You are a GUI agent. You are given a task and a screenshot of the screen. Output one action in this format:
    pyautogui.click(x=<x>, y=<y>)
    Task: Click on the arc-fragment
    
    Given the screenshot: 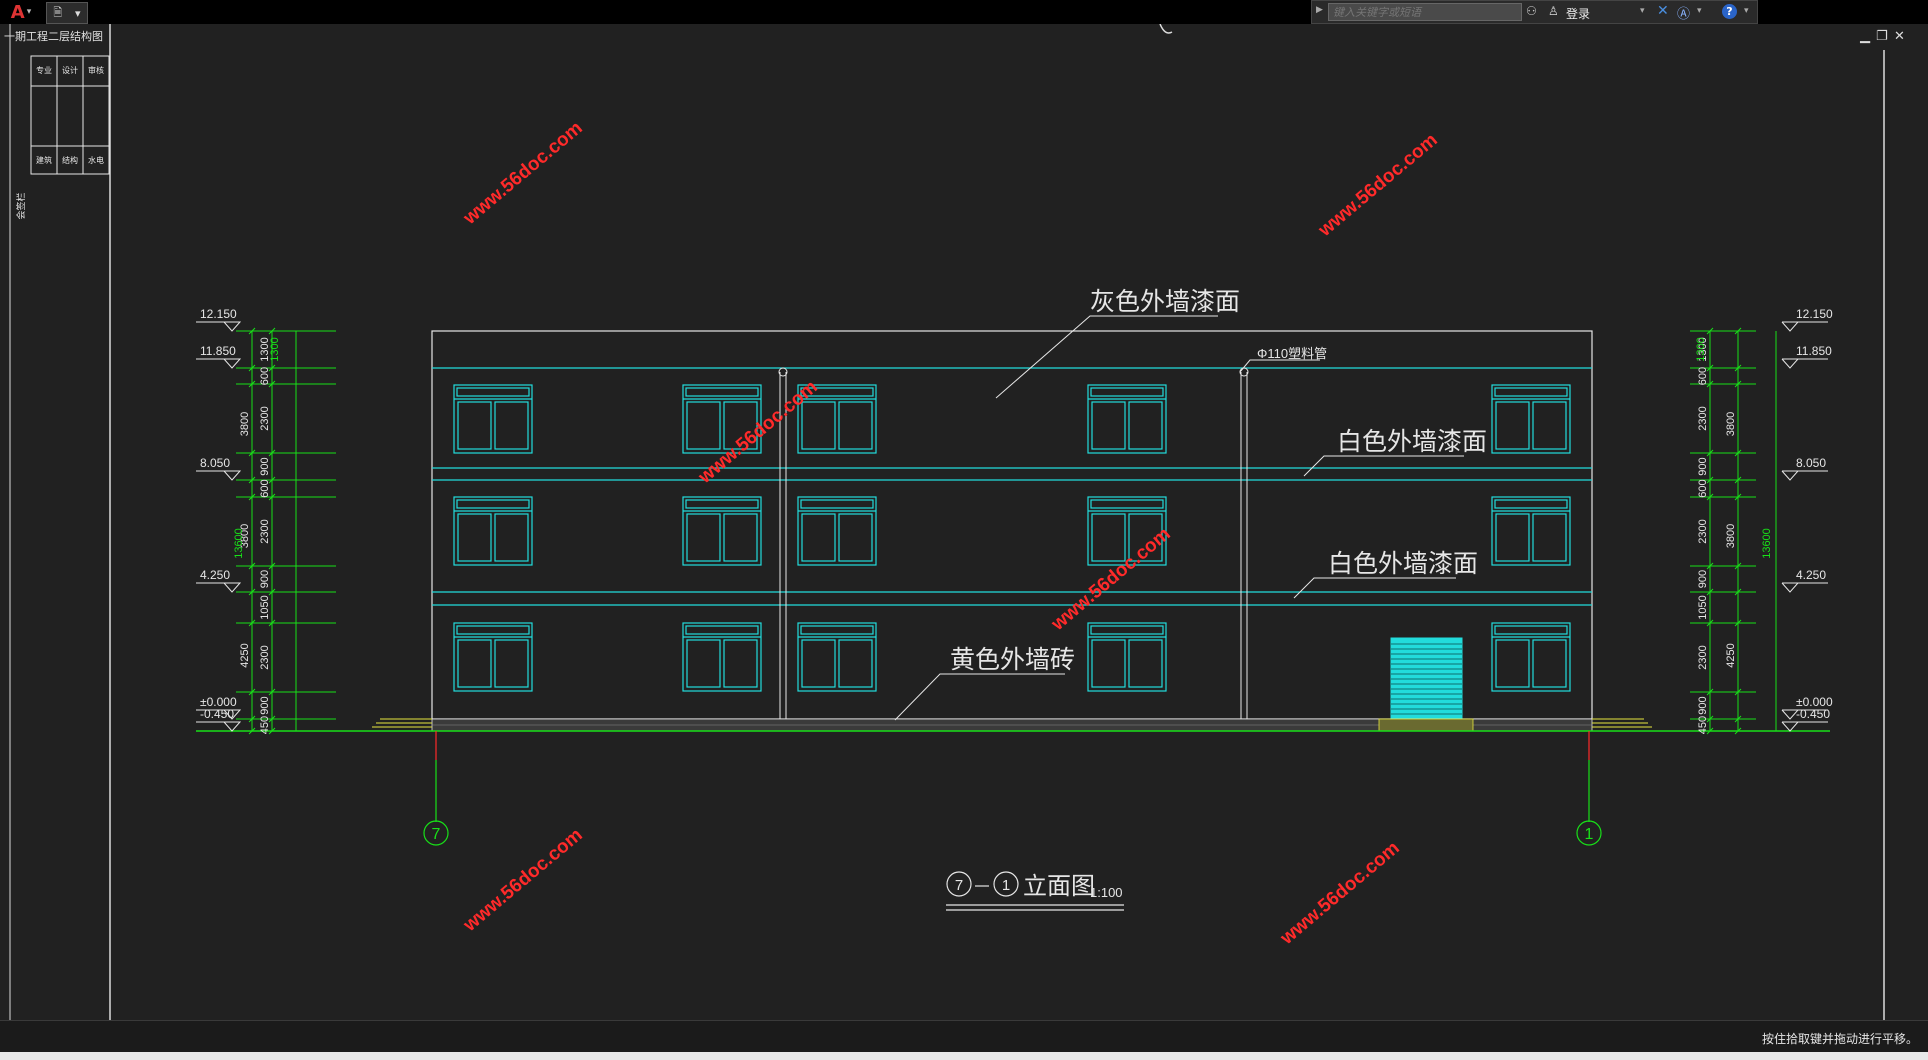 What is the action you would take?
    pyautogui.click(x=1166, y=29)
    